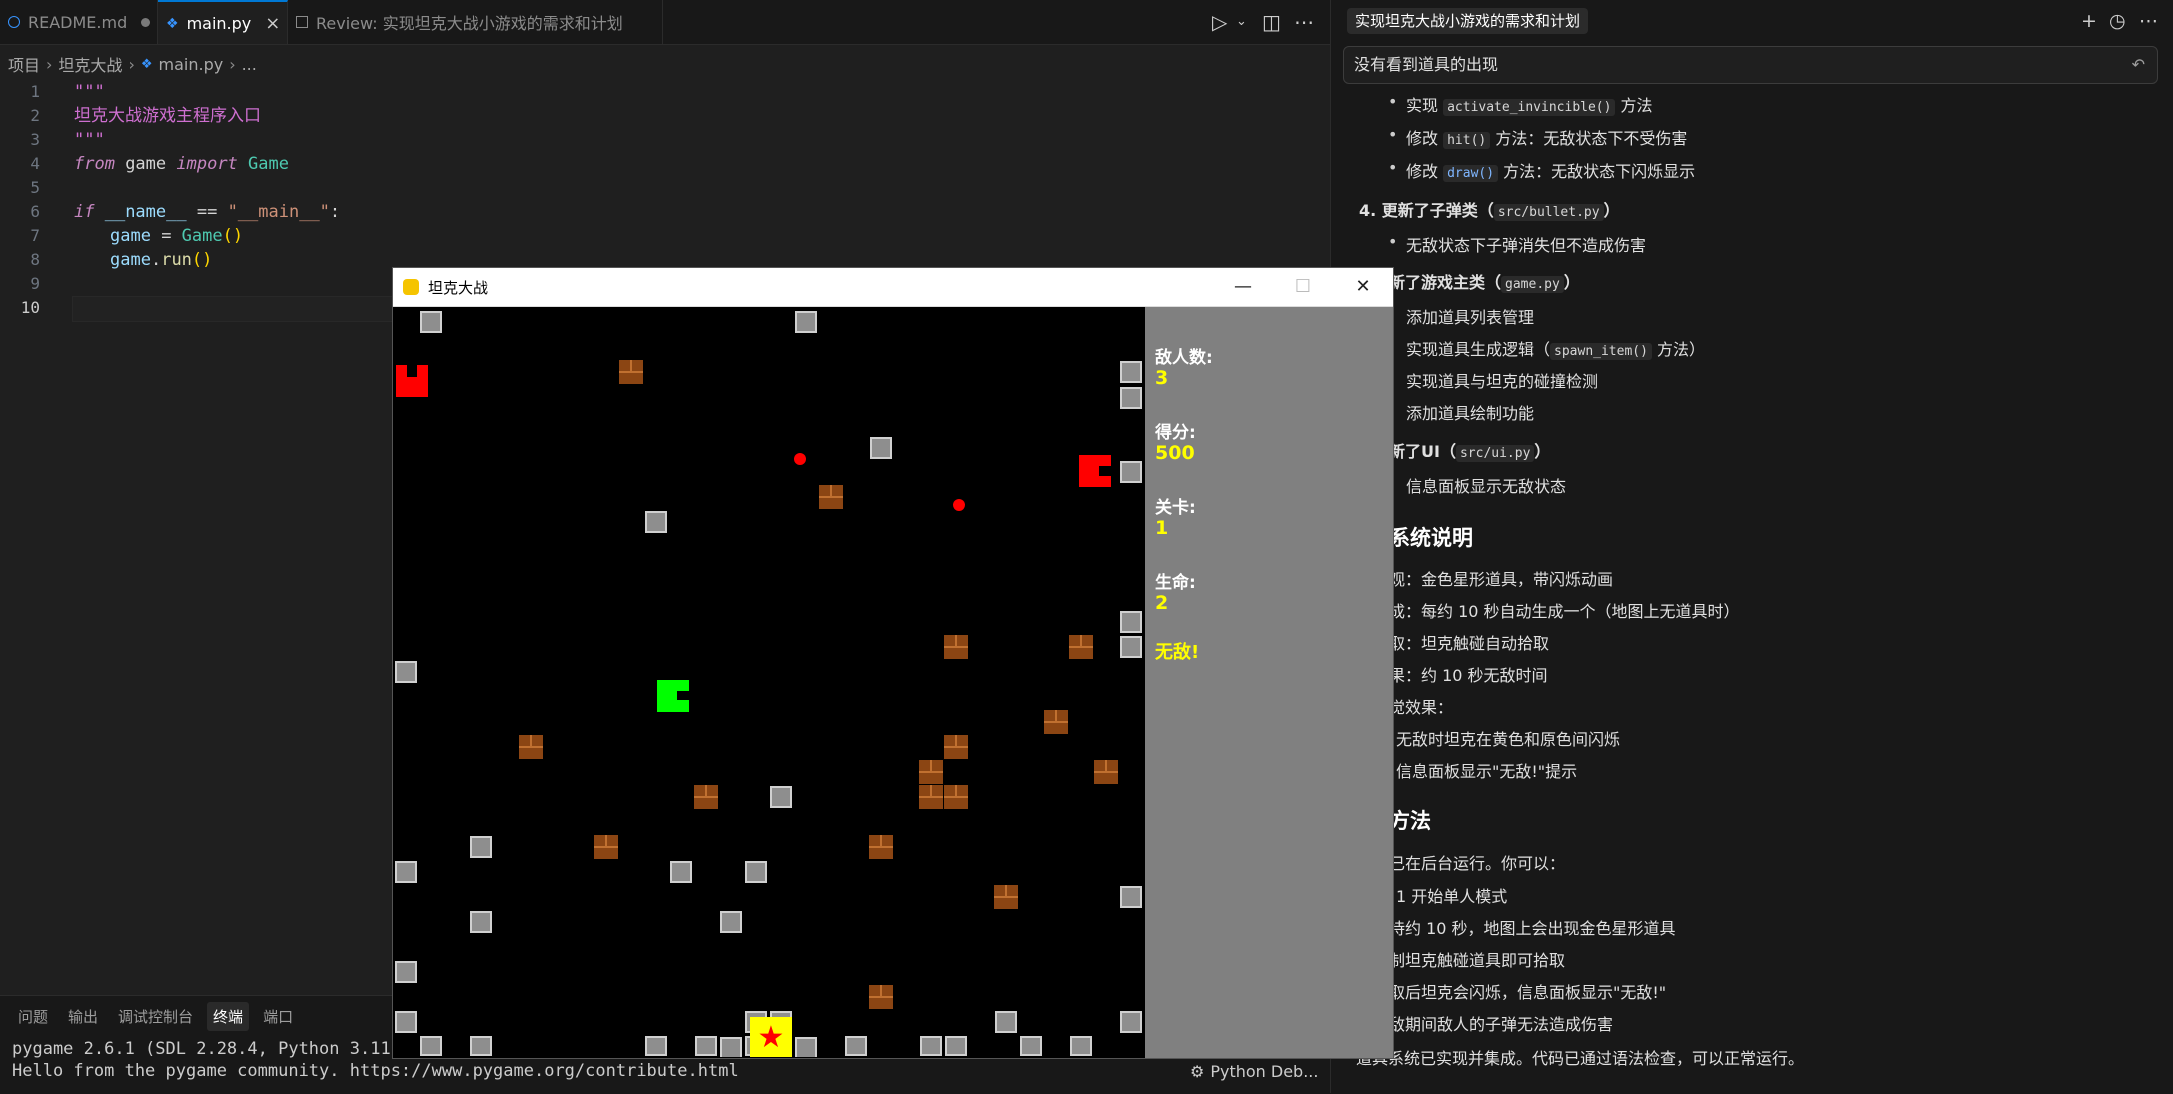 The height and width of the screenshot is (1094, 2173). Describe the element at coordinates (30, 307) in the screenshot. I see `line-number: 10` at that location.